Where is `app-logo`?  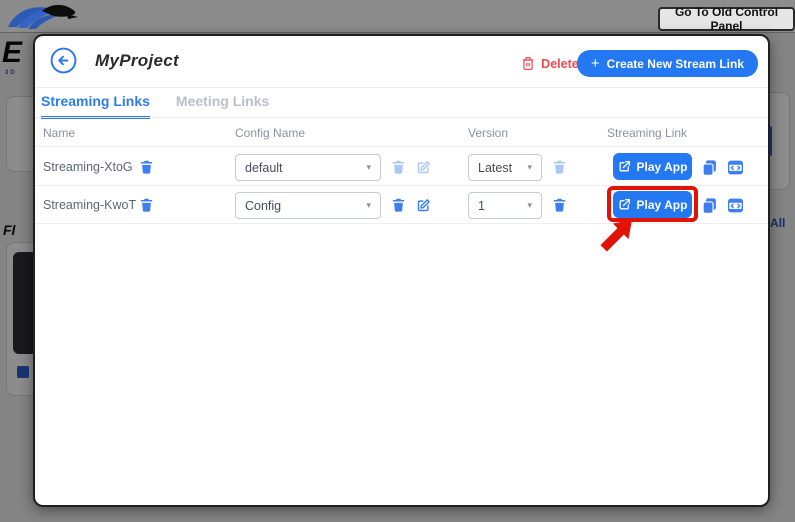
app-logo is located at coordinates (42, 16).